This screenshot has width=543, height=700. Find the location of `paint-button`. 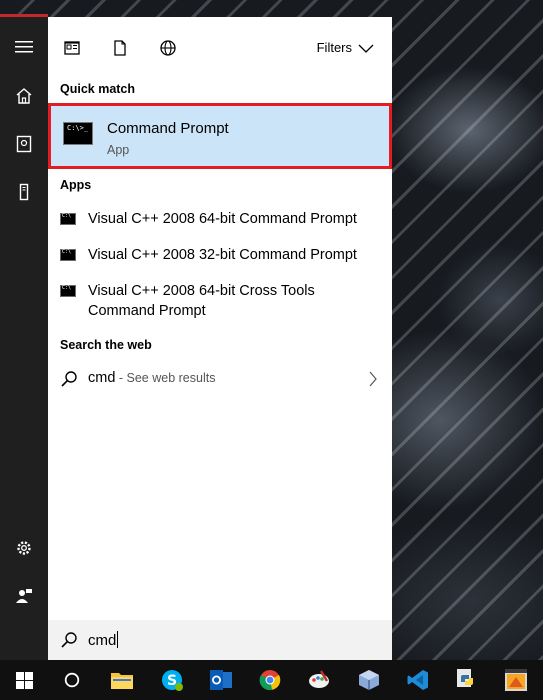

paint-button is located at coordinates (319, 680).